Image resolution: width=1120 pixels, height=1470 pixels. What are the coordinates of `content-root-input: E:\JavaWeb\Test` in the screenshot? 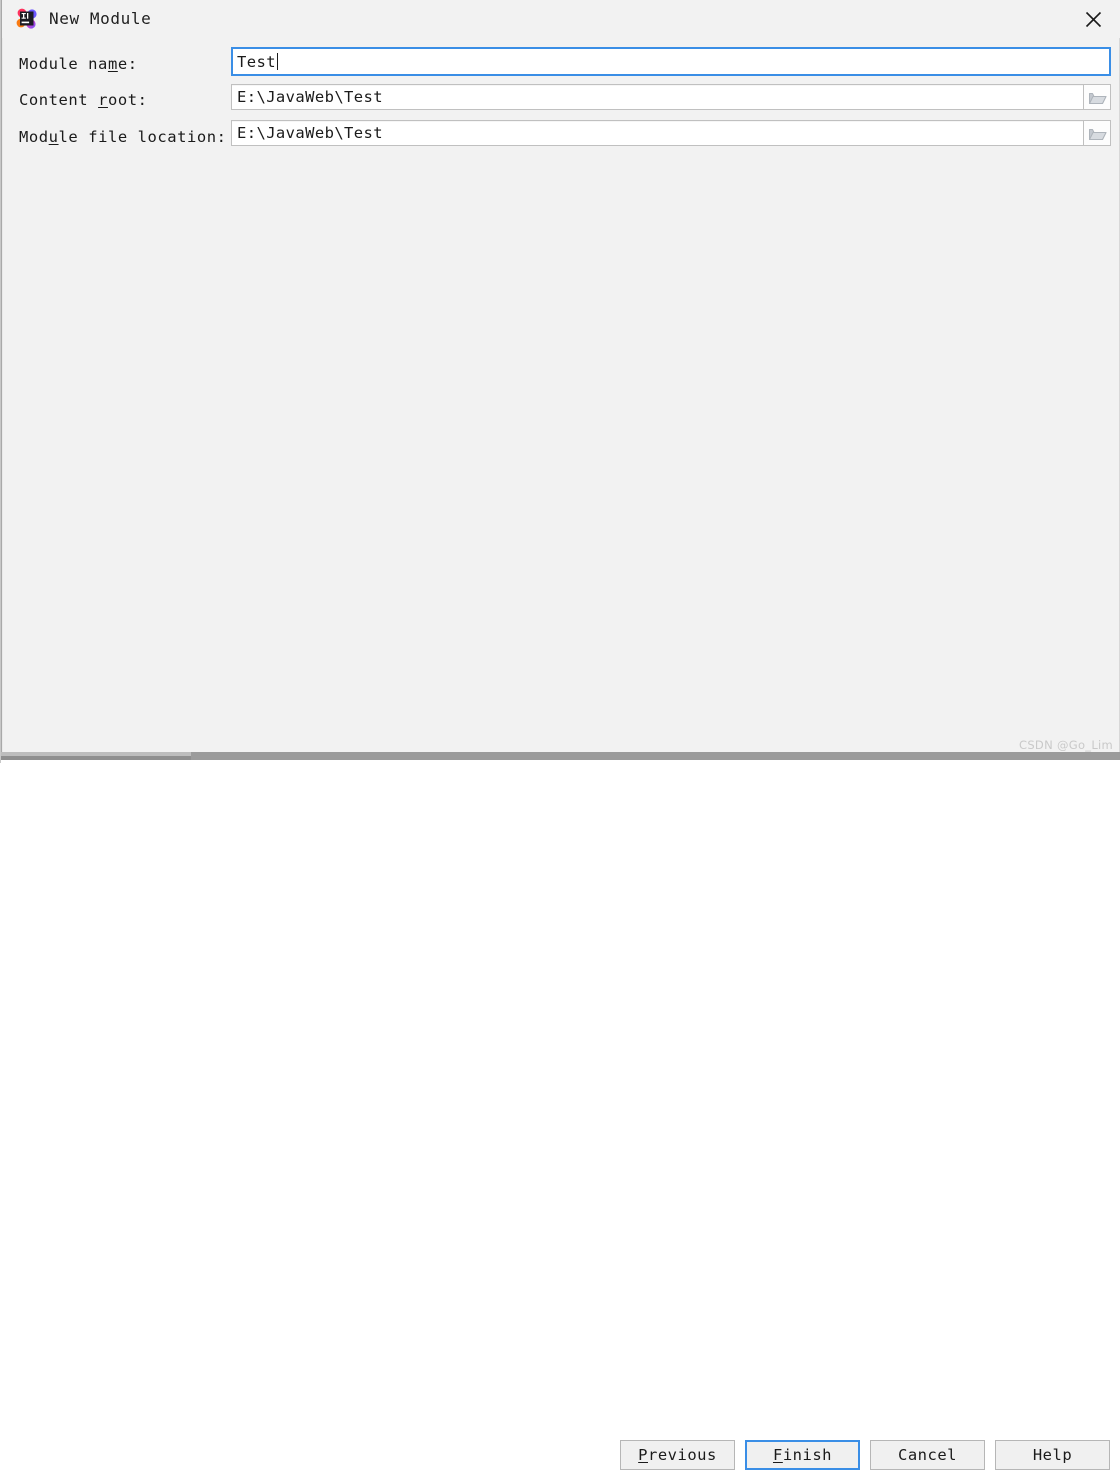 It's located at (657, 97).